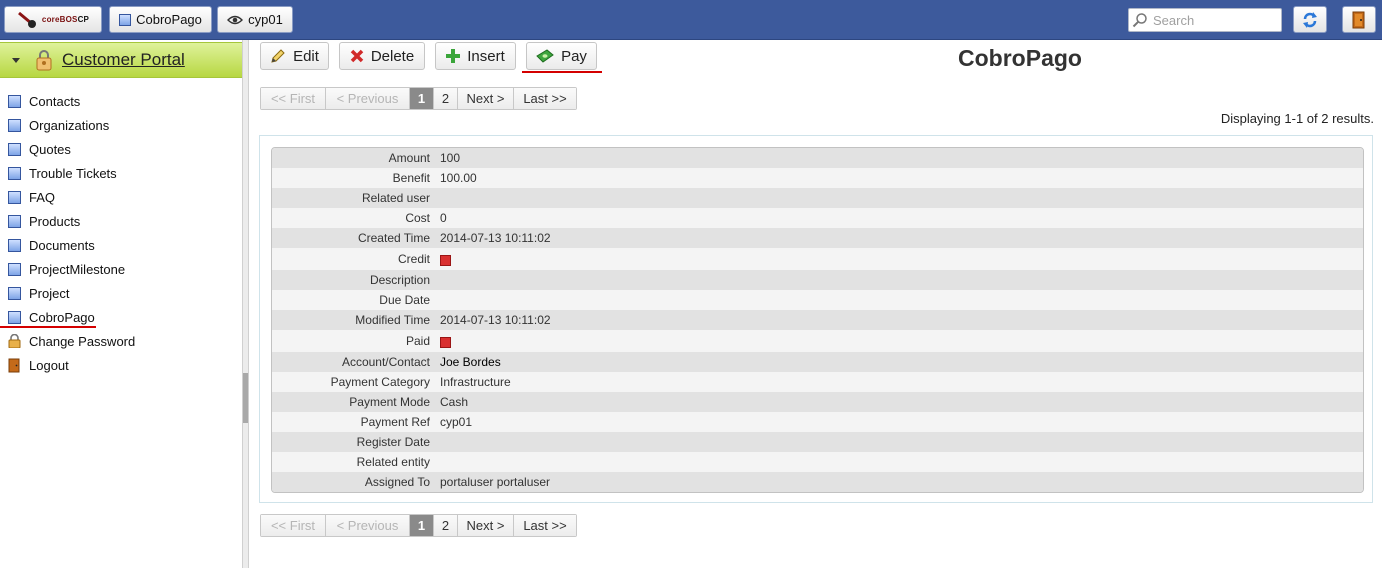  I want to click on tab-label: CobroPago, so click(169, 19).